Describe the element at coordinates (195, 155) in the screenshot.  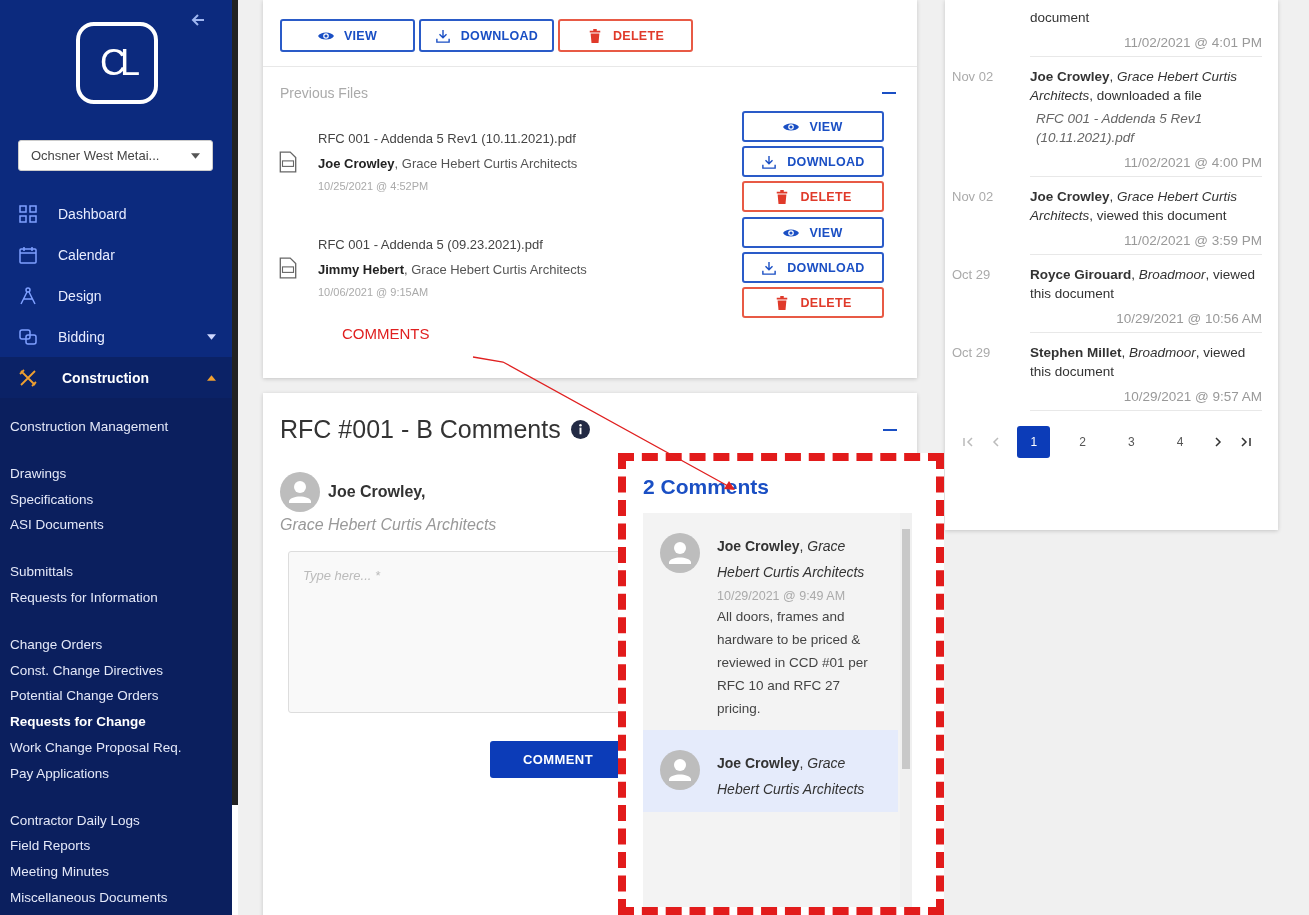
I see `caret-icon` at that location.